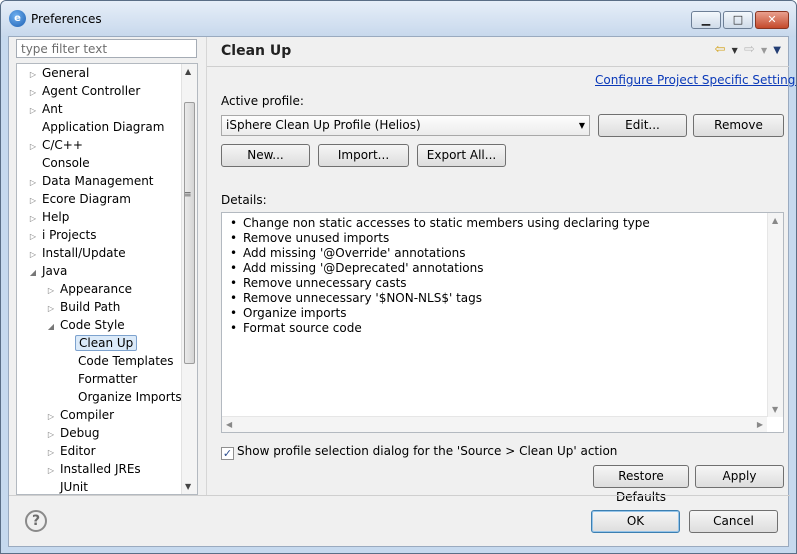 The height and width of the screenshot is (554, 797). Describe the element at coordinates (764, 50) in the screenshot. I see `forward-dropdown-icon: ▼` at that location.